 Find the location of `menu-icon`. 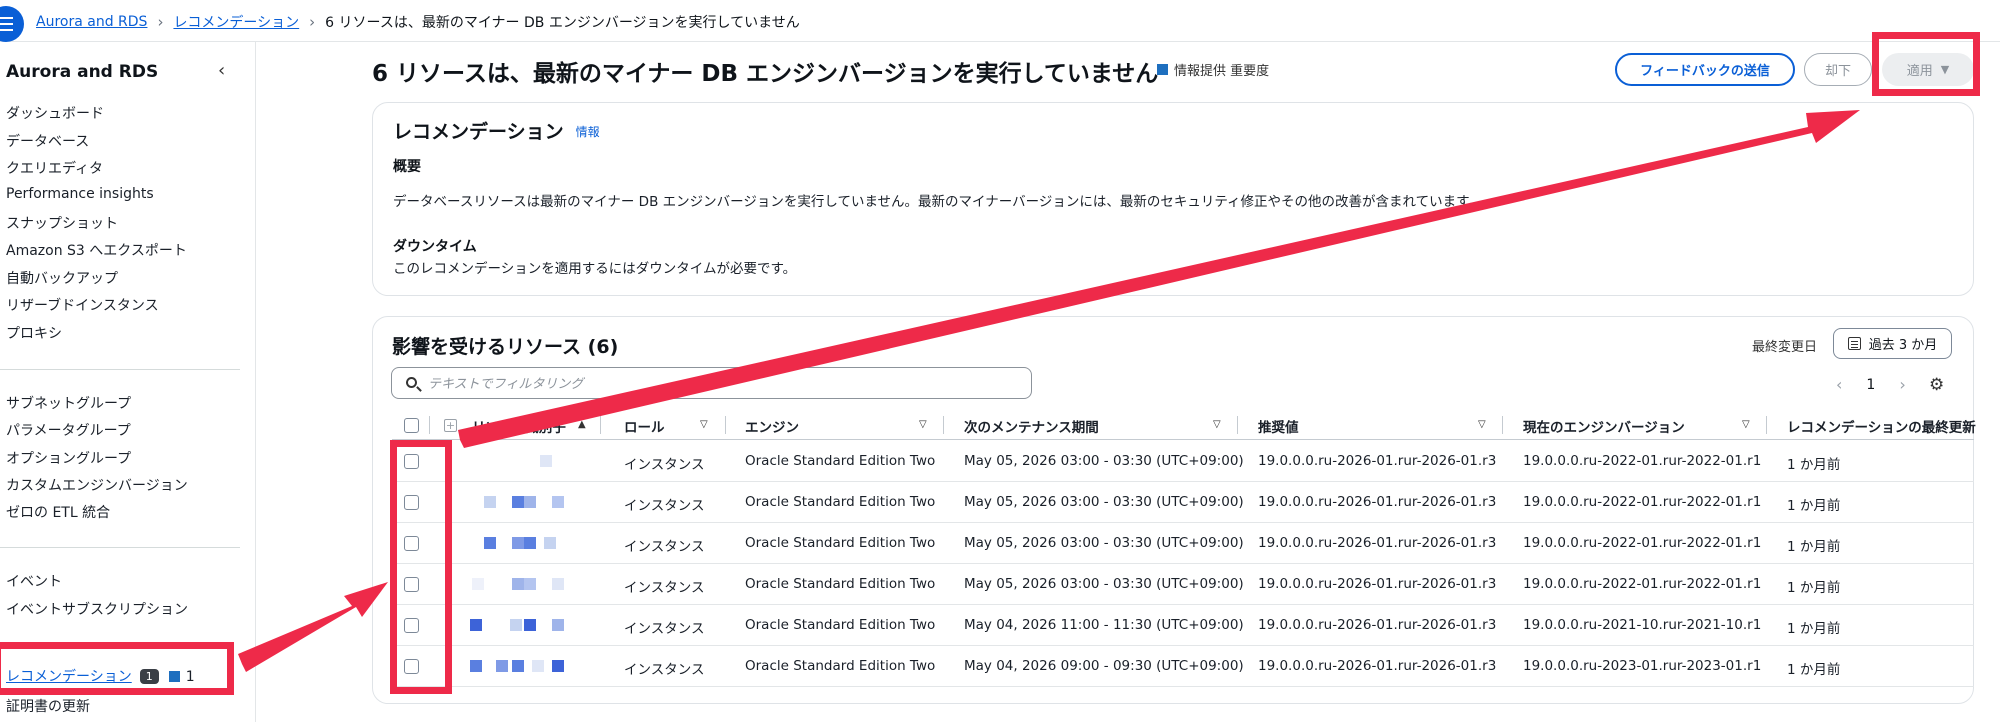

menu-icon is located at coordinates (12, 24).